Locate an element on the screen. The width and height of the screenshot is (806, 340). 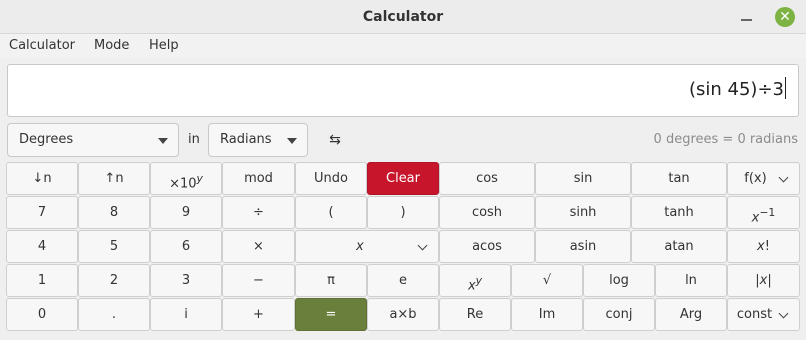
mod-button: mod is located at coordinates (258, 178).